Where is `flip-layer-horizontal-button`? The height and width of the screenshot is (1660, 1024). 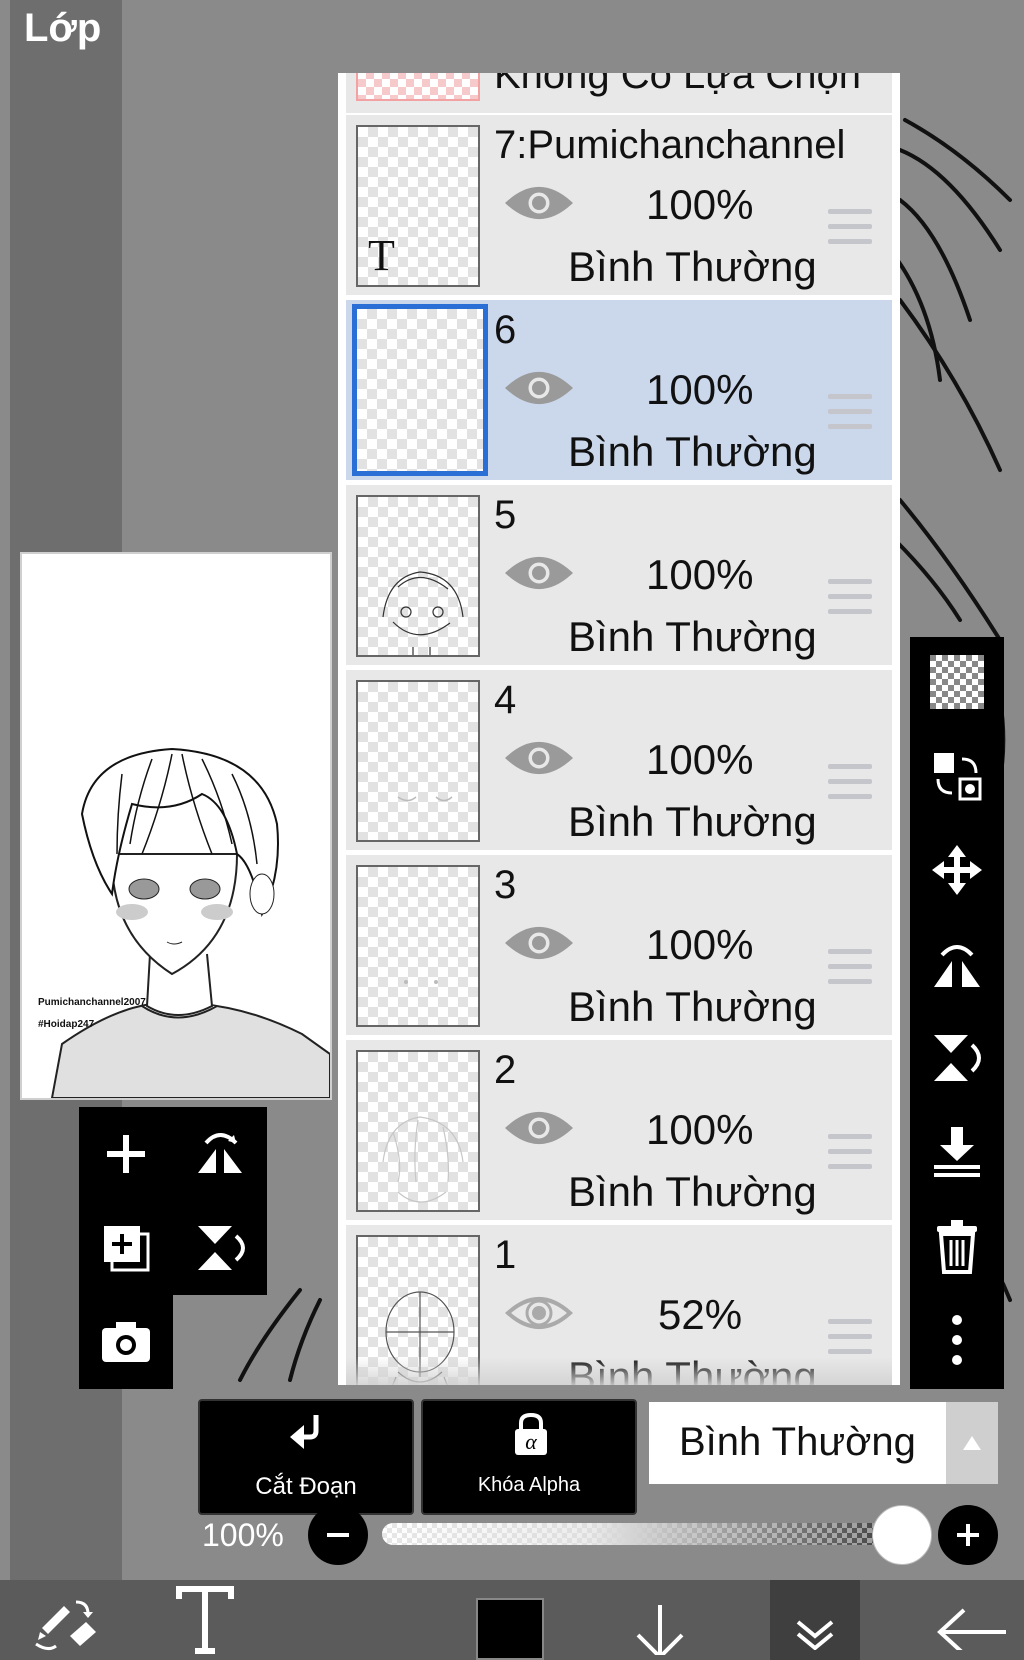 flip-layer-horizontal-button is located at coordinates (957, 964).